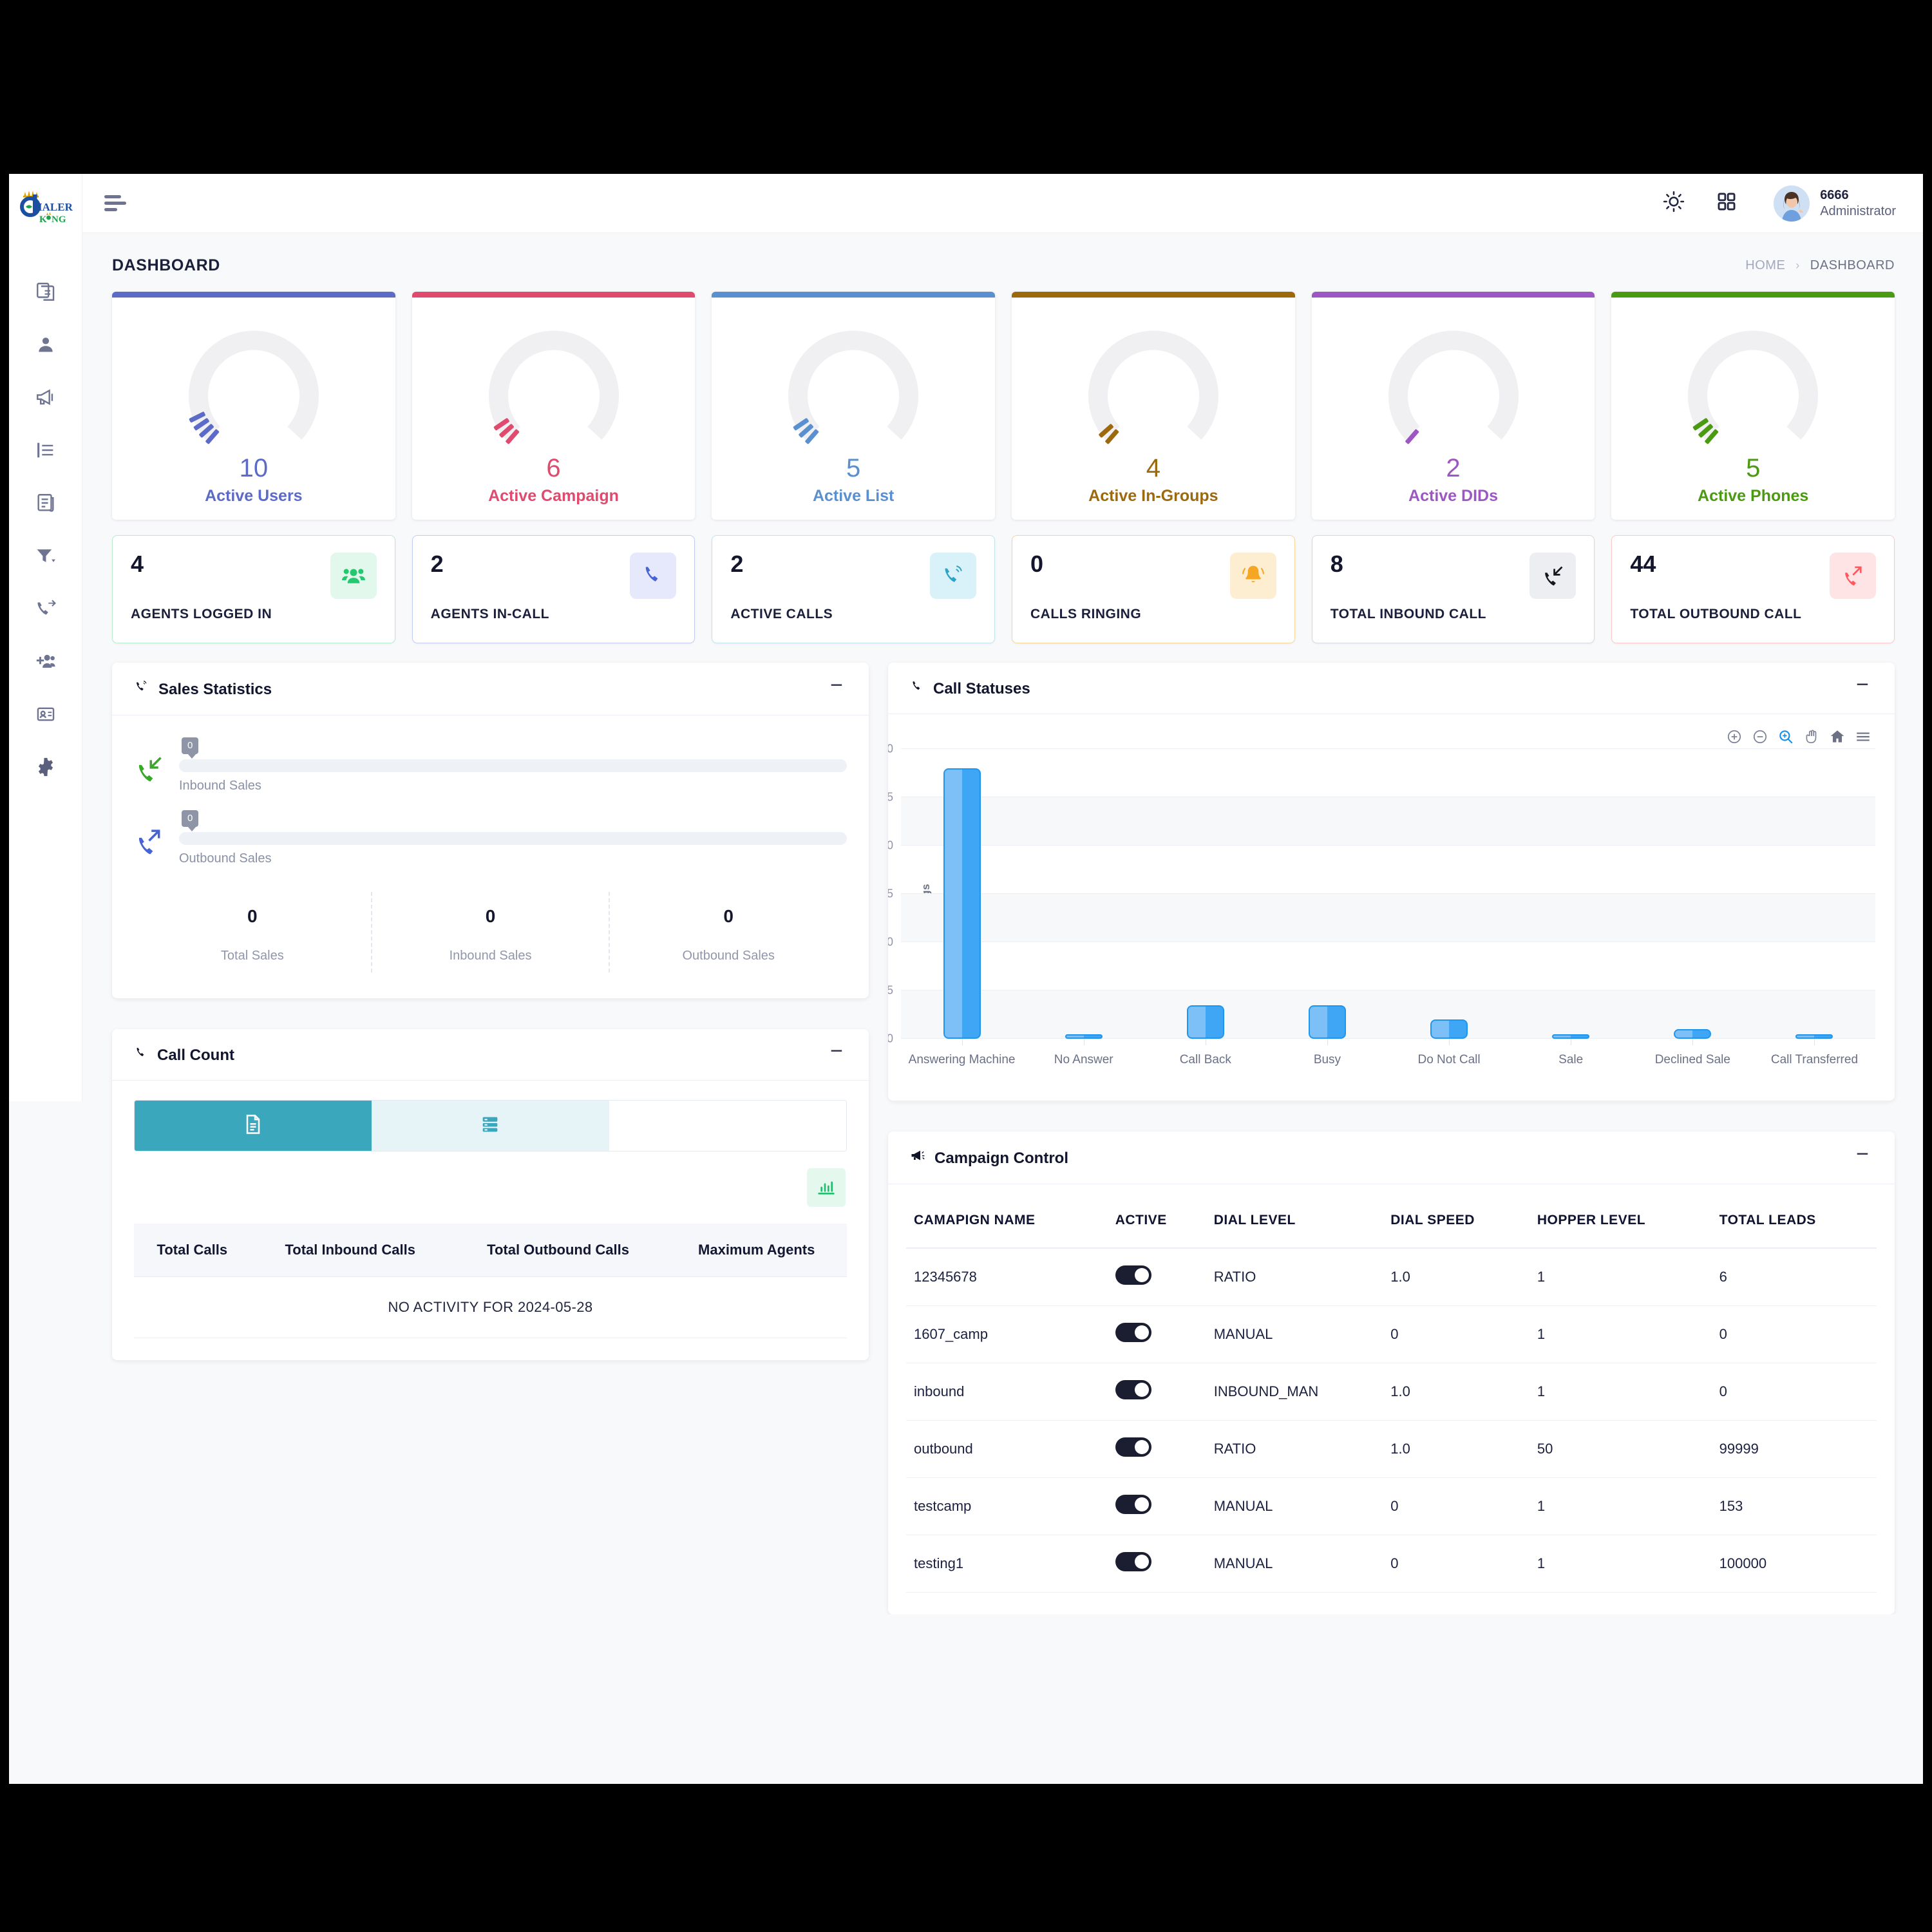 Image resolution: width=1932 pixels, height=1932 pixels. I want to click on table-row: 1607_camp MANUAL 0 1 0, so click(1391, 1334).